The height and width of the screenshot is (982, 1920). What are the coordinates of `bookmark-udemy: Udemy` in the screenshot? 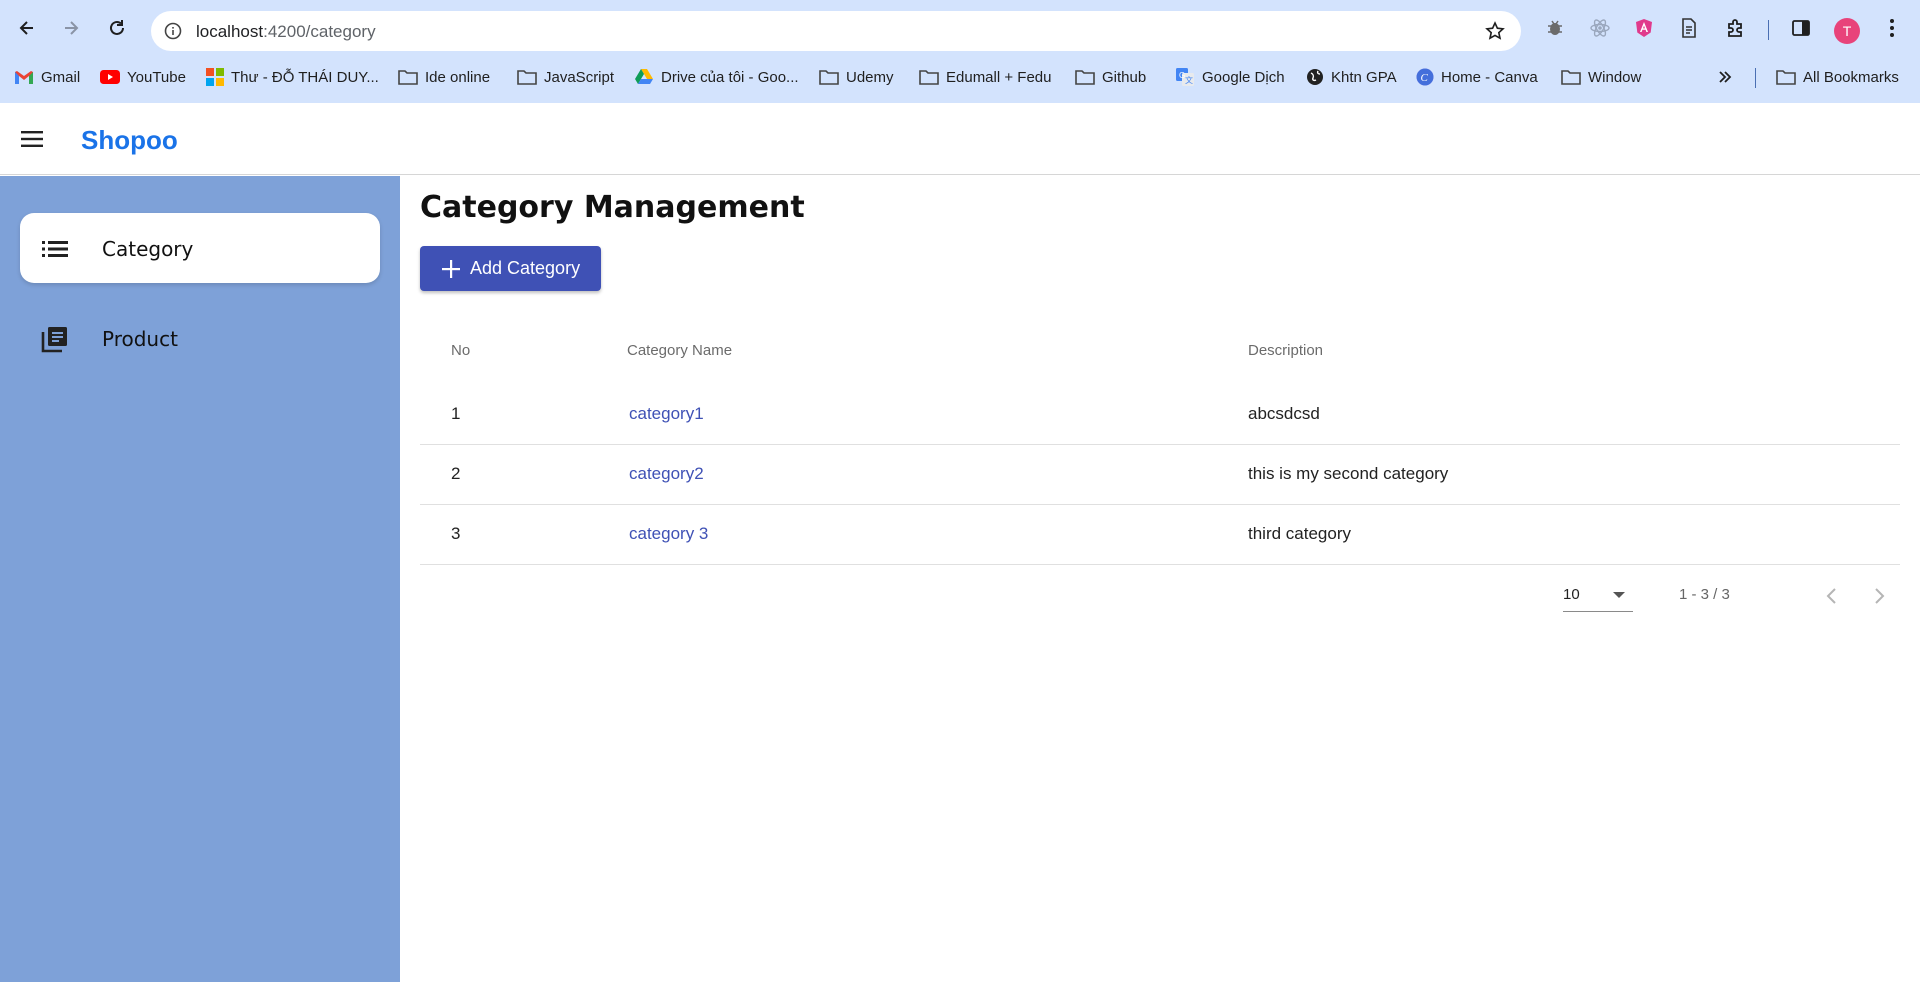 It's located at (856, 77).